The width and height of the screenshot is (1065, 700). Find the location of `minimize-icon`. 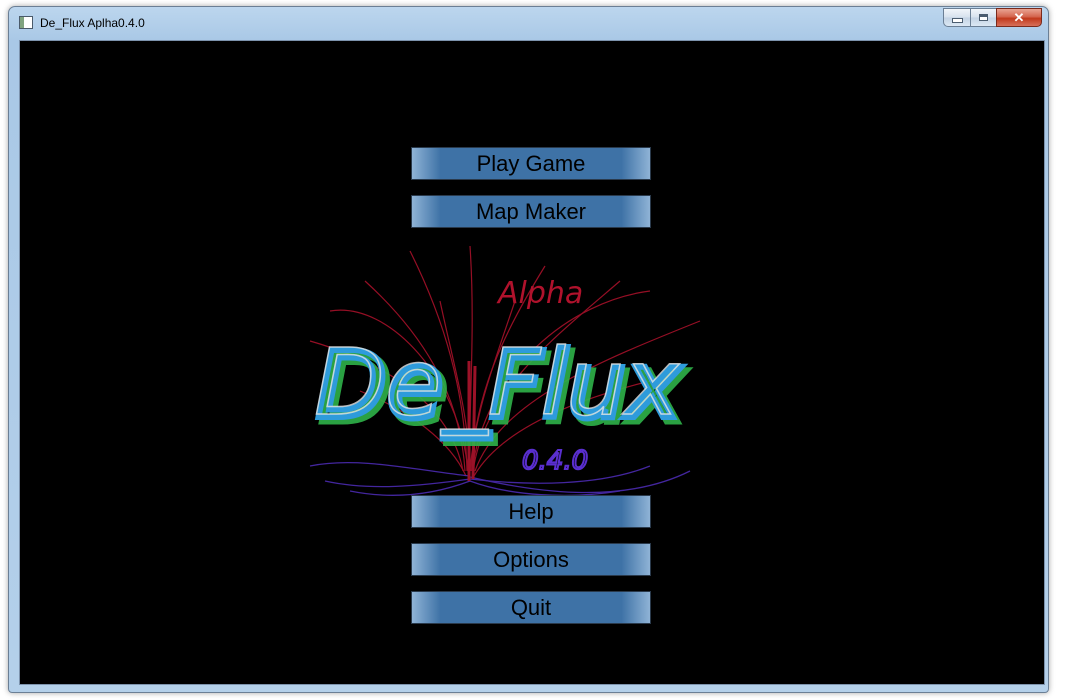

minimize-icon is located at coordinates (957, 20).